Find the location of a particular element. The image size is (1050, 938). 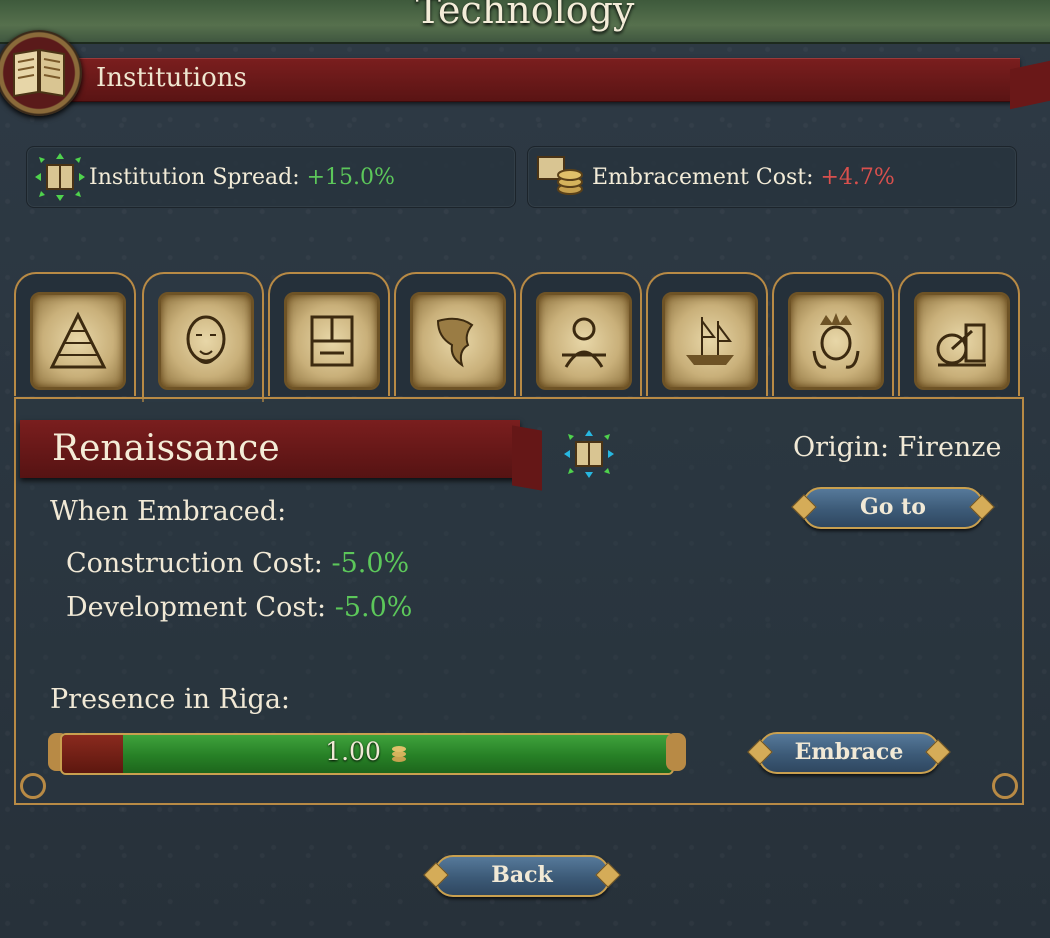

institution-spread-value: +15.0% is located at coordinates (350, 177).